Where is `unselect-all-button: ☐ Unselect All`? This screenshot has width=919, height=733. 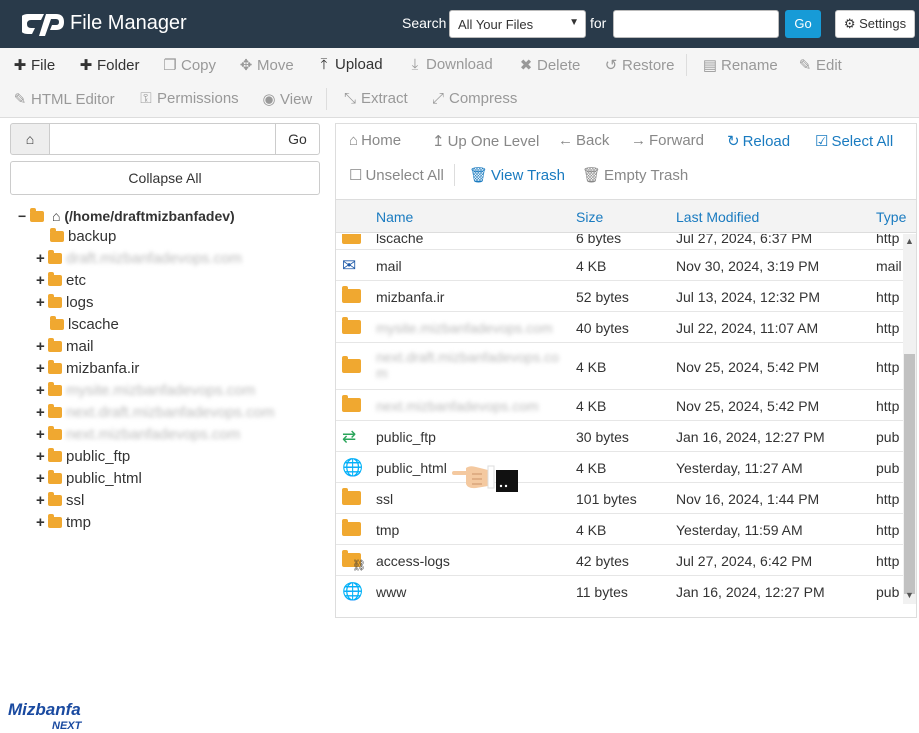 unselect-all-button: ☐ Unselect All is located at coordinates (396, 175).